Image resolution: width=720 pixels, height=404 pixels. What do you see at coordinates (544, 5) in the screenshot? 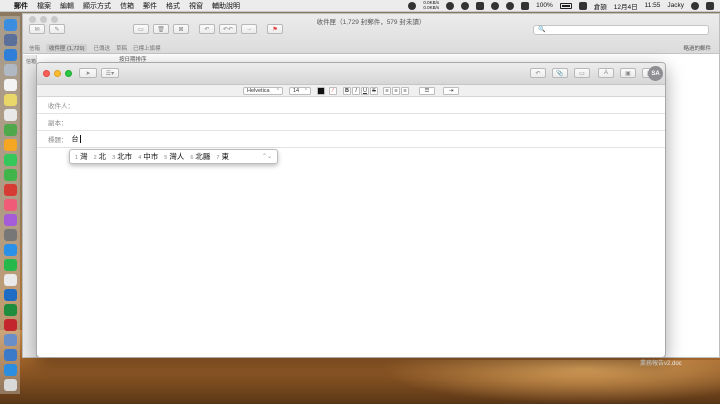
I see `battery-percent: 100%` at bounding box center [544, 5].